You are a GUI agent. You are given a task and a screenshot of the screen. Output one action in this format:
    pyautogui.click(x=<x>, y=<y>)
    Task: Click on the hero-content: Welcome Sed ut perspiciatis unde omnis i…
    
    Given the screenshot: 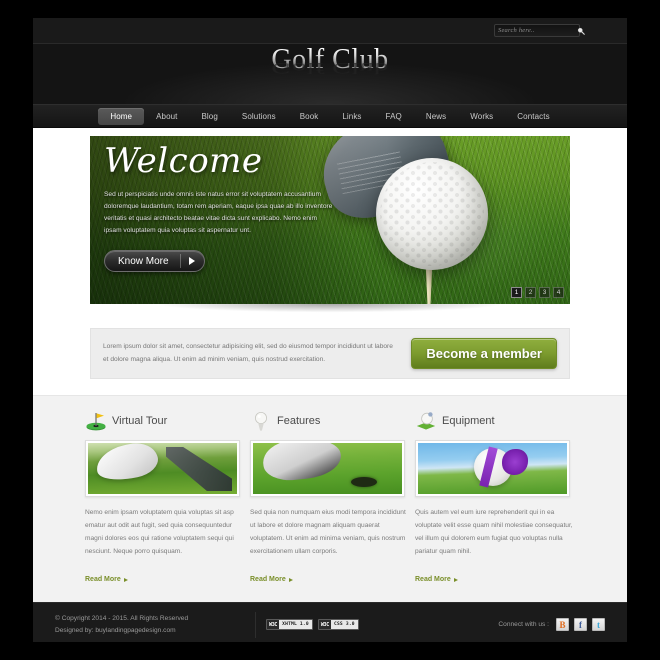 What is the action you would take?
    pyautogui.click(x=219, y=207)
    